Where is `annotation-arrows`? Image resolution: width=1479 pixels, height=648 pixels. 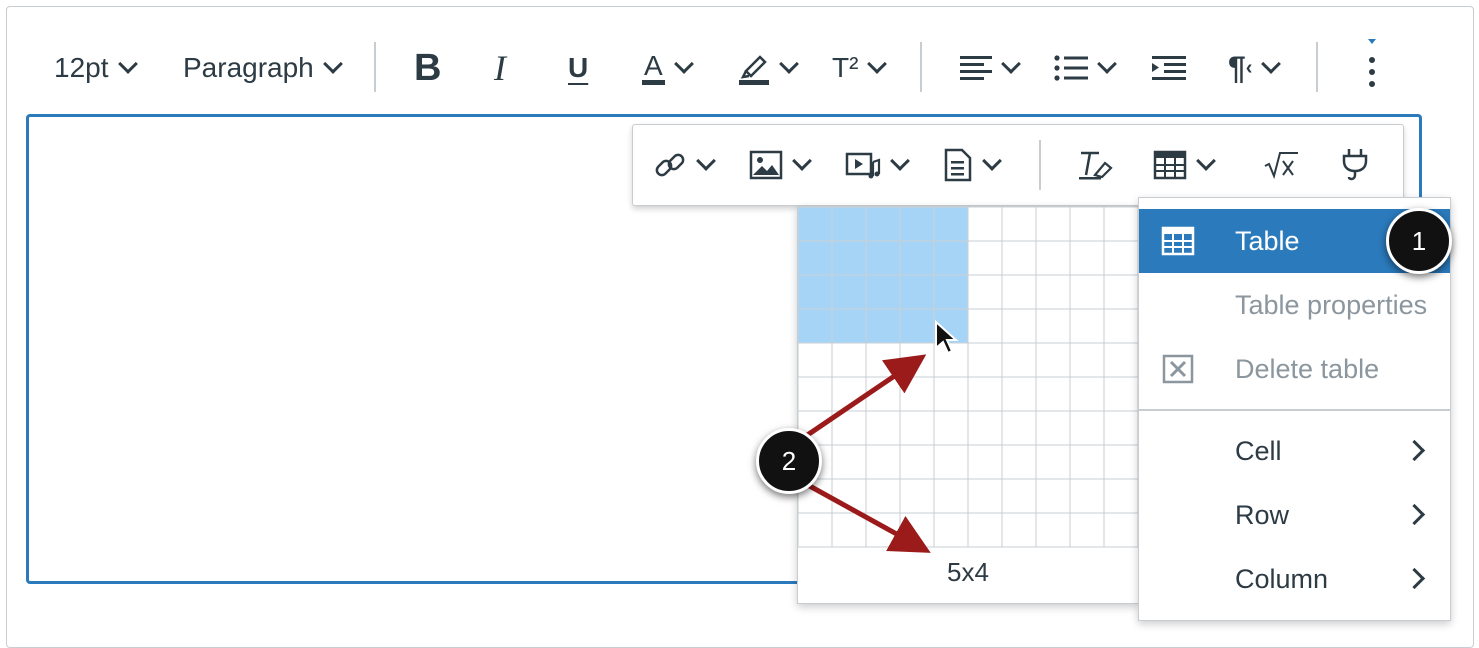 annotation-arrows is located at coordinates (867, 453).